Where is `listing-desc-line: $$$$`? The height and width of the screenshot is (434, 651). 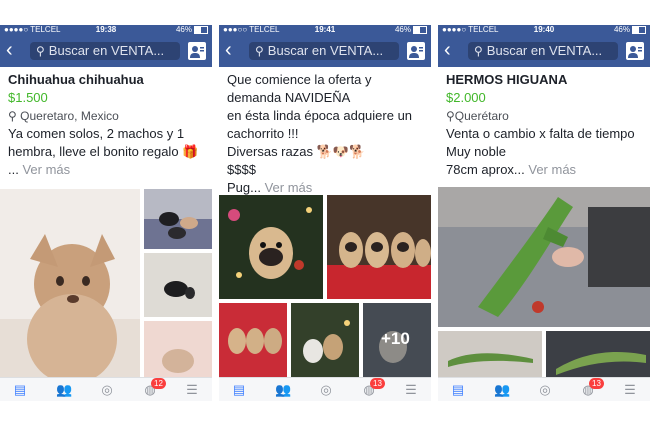 listing-desc-line: $$$$ is located at coordinates (241, 169).